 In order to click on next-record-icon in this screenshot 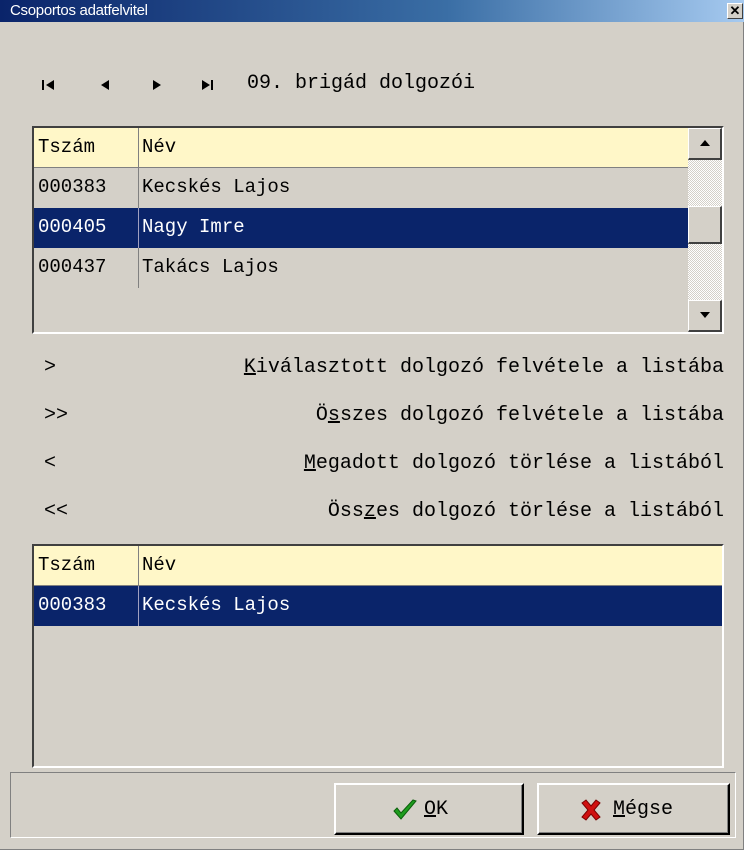, I will do `click(159, 87)`.